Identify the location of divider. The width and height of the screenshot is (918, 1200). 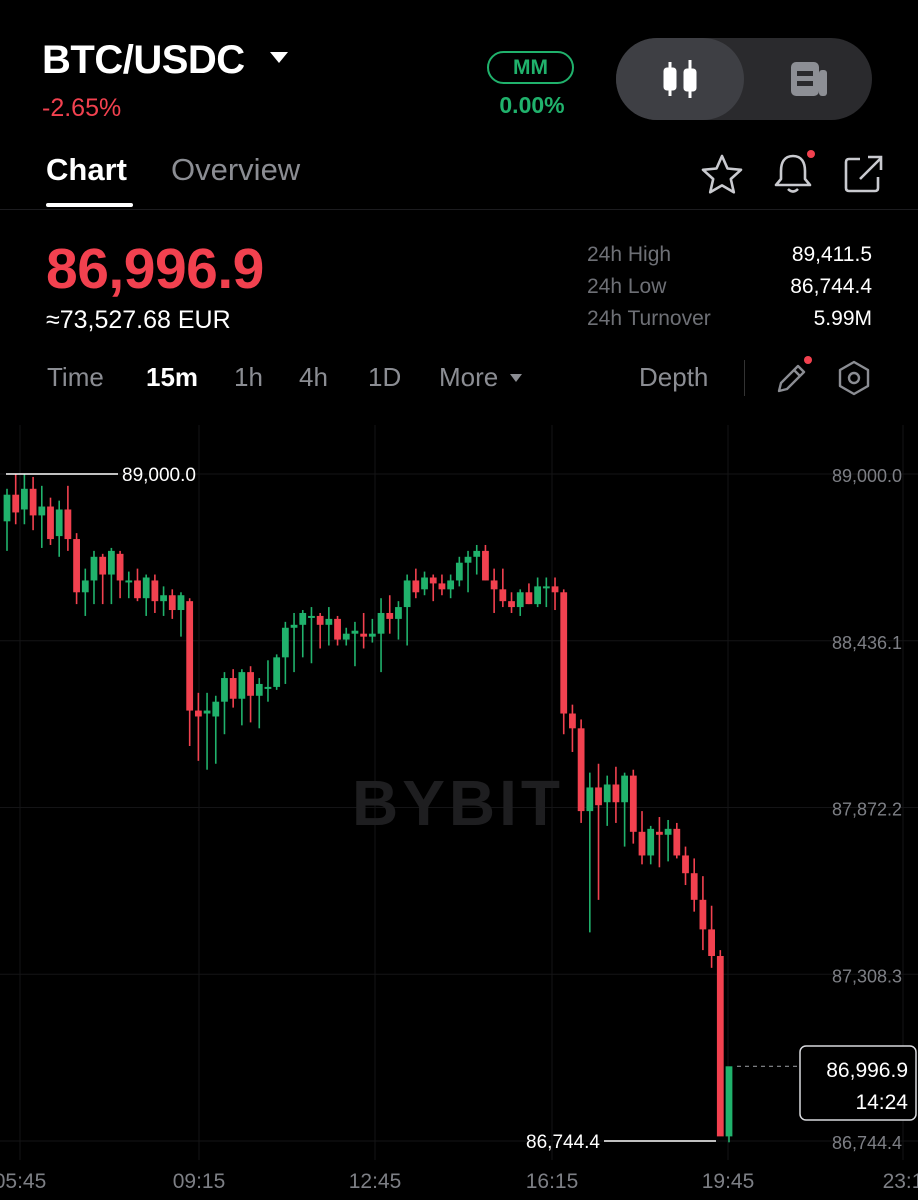
(459, 209).